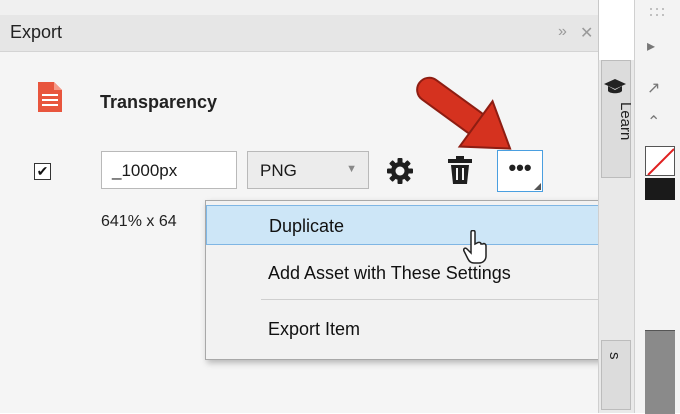 This screenshot has height=414, width=680. I want to click on panel-title: Export, so click(36, 32).